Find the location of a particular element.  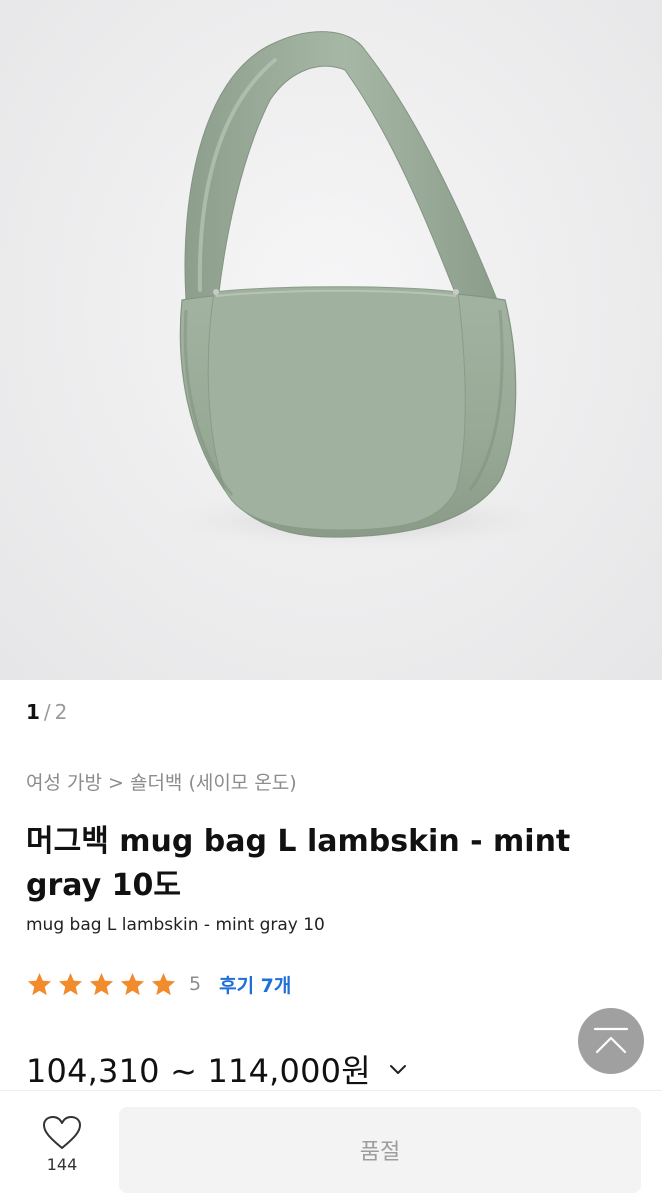

soldout-button: 품절 is located at coordinates (380, 1150).